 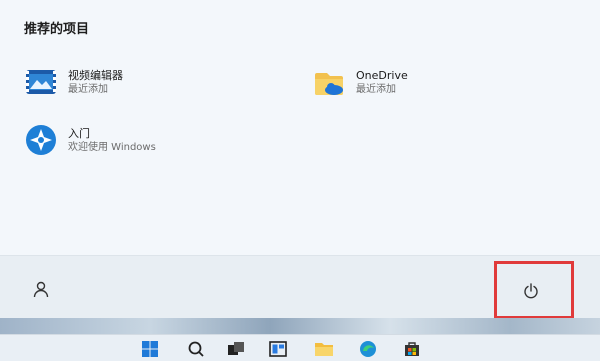 What do you see at coordinates (144, 82) in the screenshot?
I see `recommended-item-video-editor: 视频编辑器 最近添加` at bounding box center [144, 82].